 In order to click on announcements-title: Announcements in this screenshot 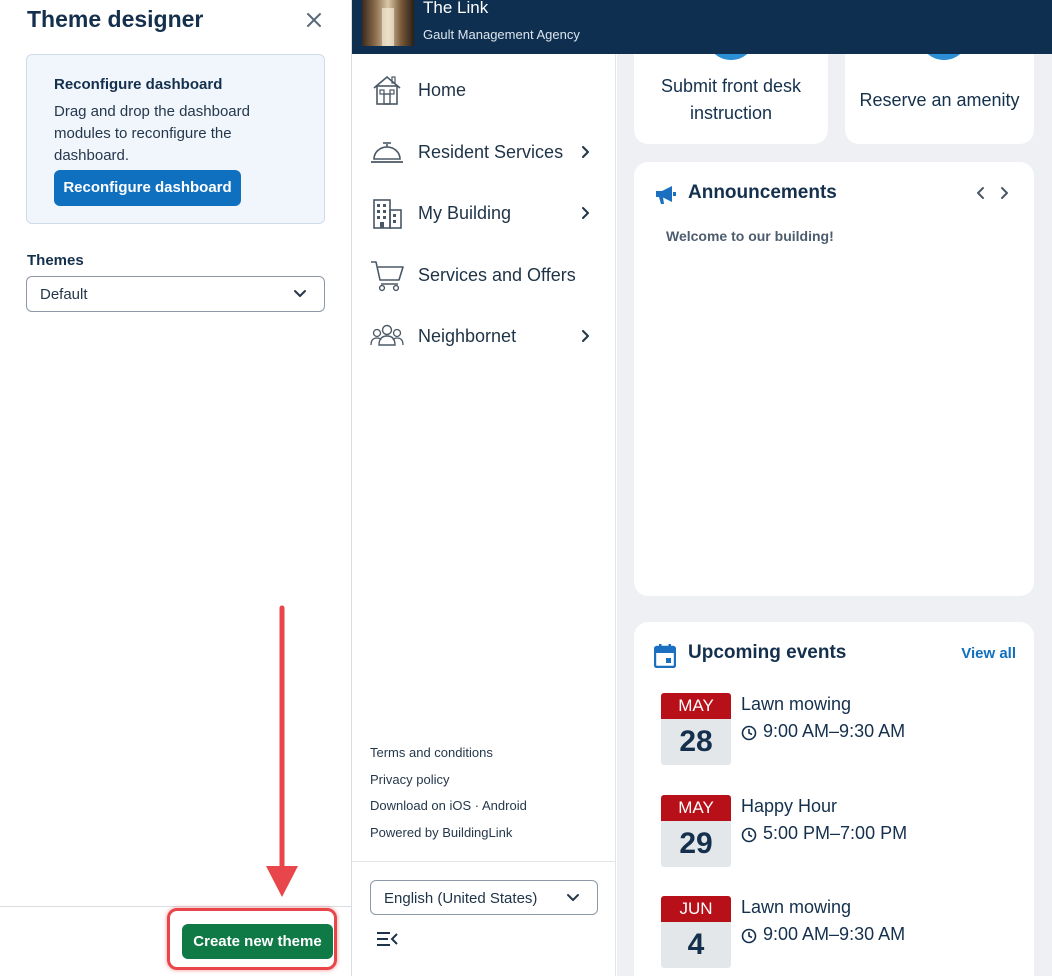, I will do `click(762, 192)`.